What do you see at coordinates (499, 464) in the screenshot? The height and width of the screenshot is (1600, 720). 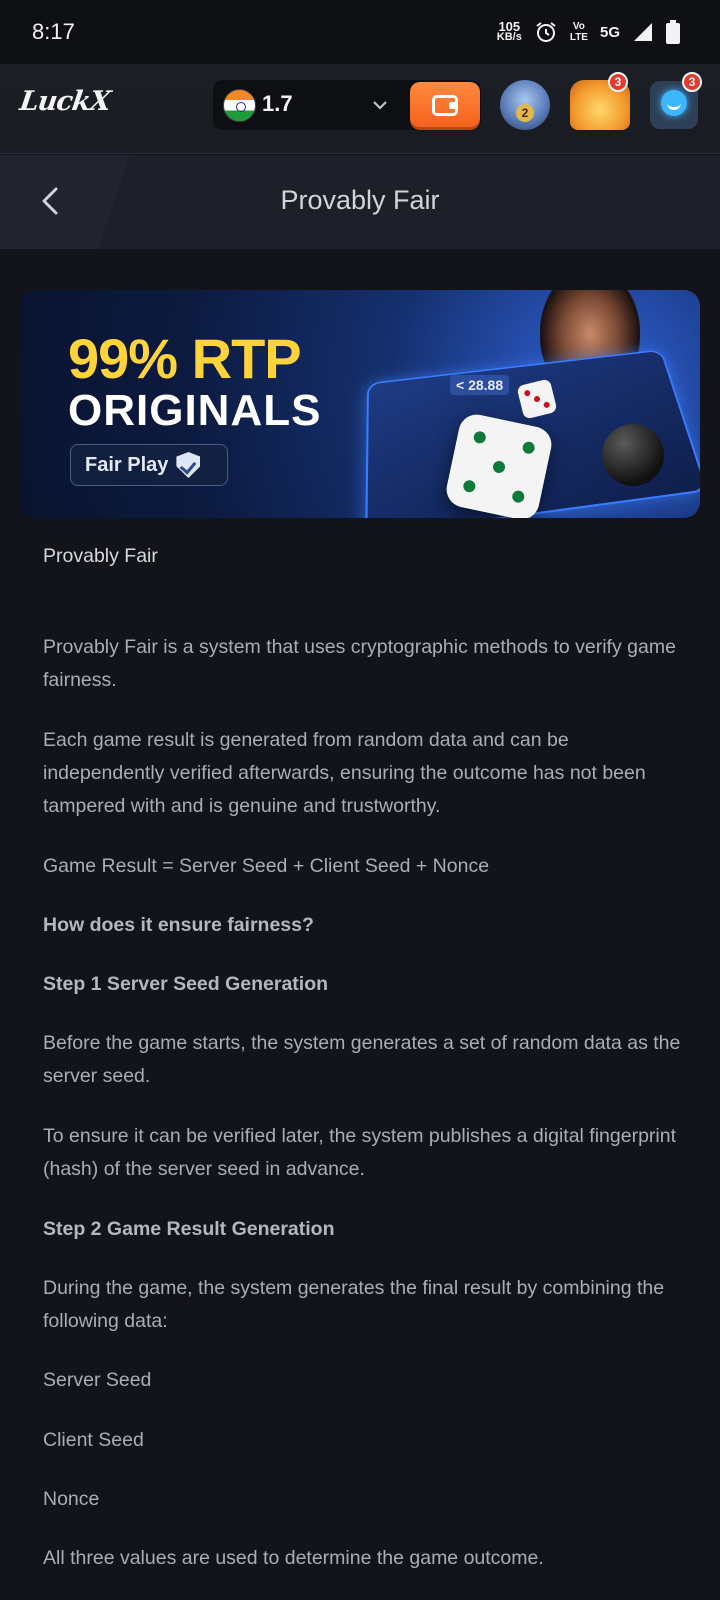 I see `dice-icon` at bounding box center [499, 464].